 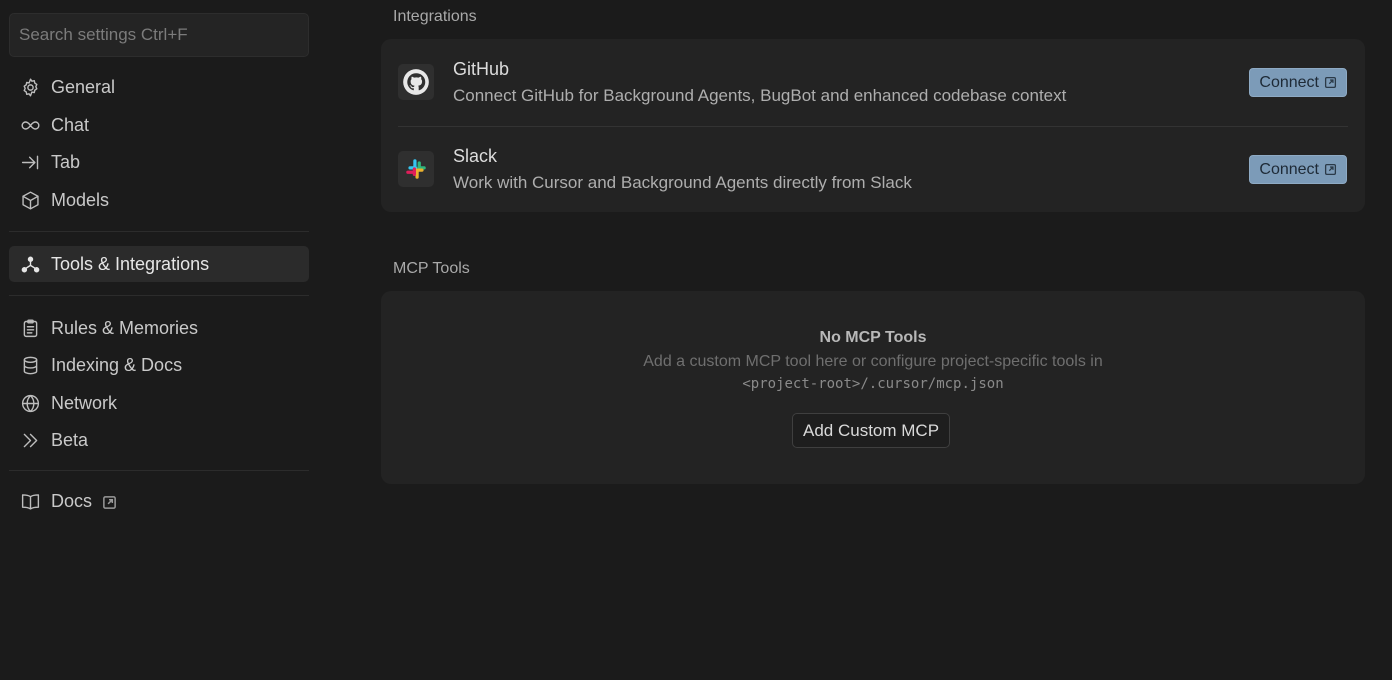 I want to click on search-box, so click(x=159, y=35).